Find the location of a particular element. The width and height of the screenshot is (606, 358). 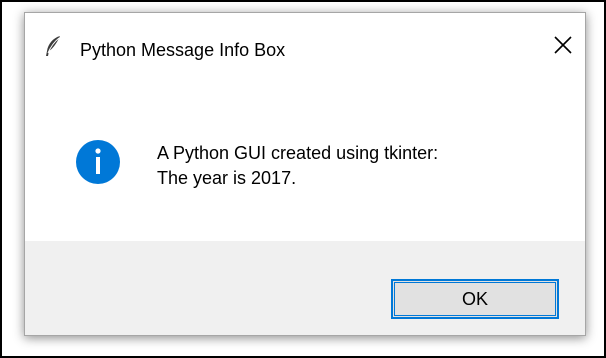

ok-button-label: OK is located at coordinates (474, 298).